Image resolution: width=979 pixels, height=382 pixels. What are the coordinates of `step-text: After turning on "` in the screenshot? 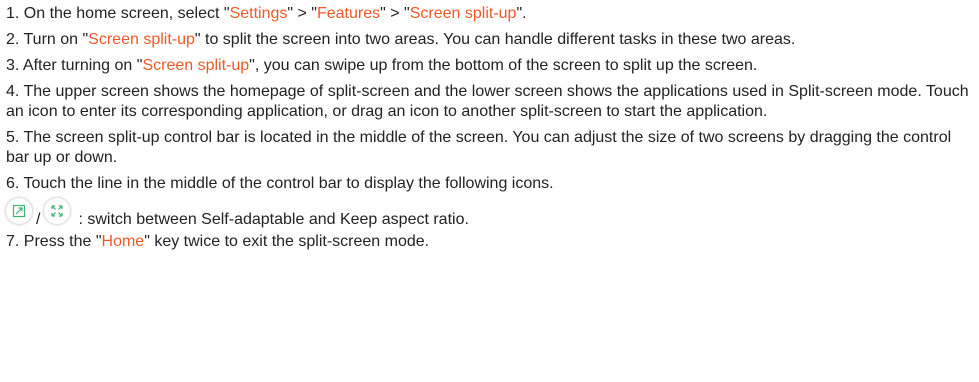 It's located at (82, 65).